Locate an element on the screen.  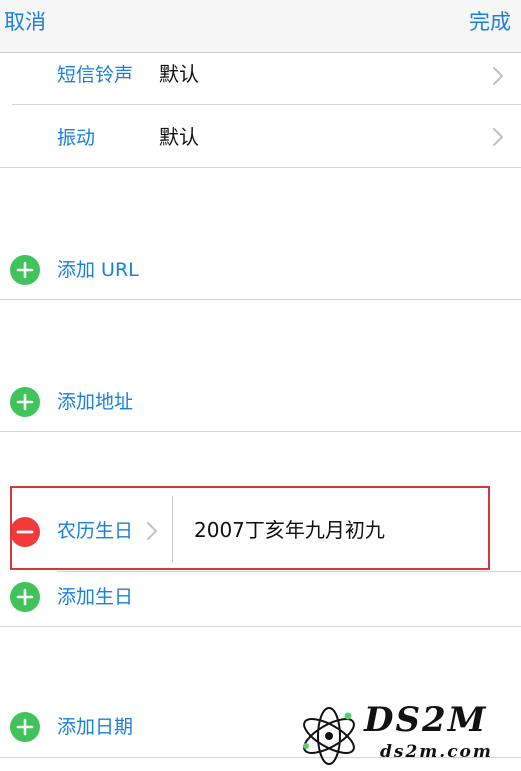
add-address-button is located at coordinates (25, 402).